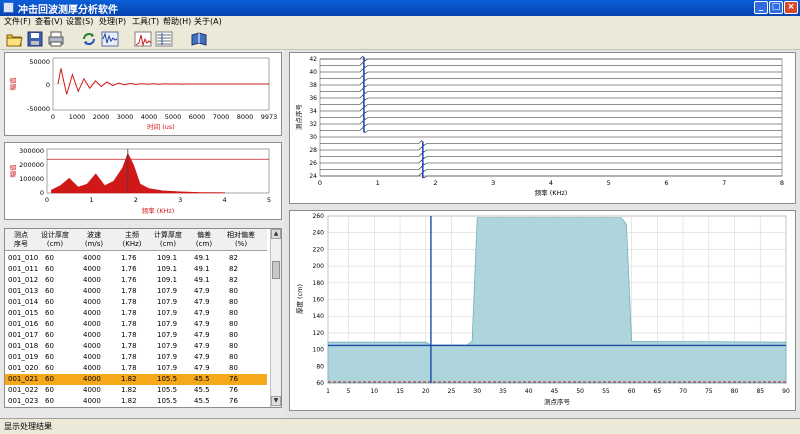 This screenshot has width=800, height=434. I want to click on spec-xtick: 5, so click(269, 200).